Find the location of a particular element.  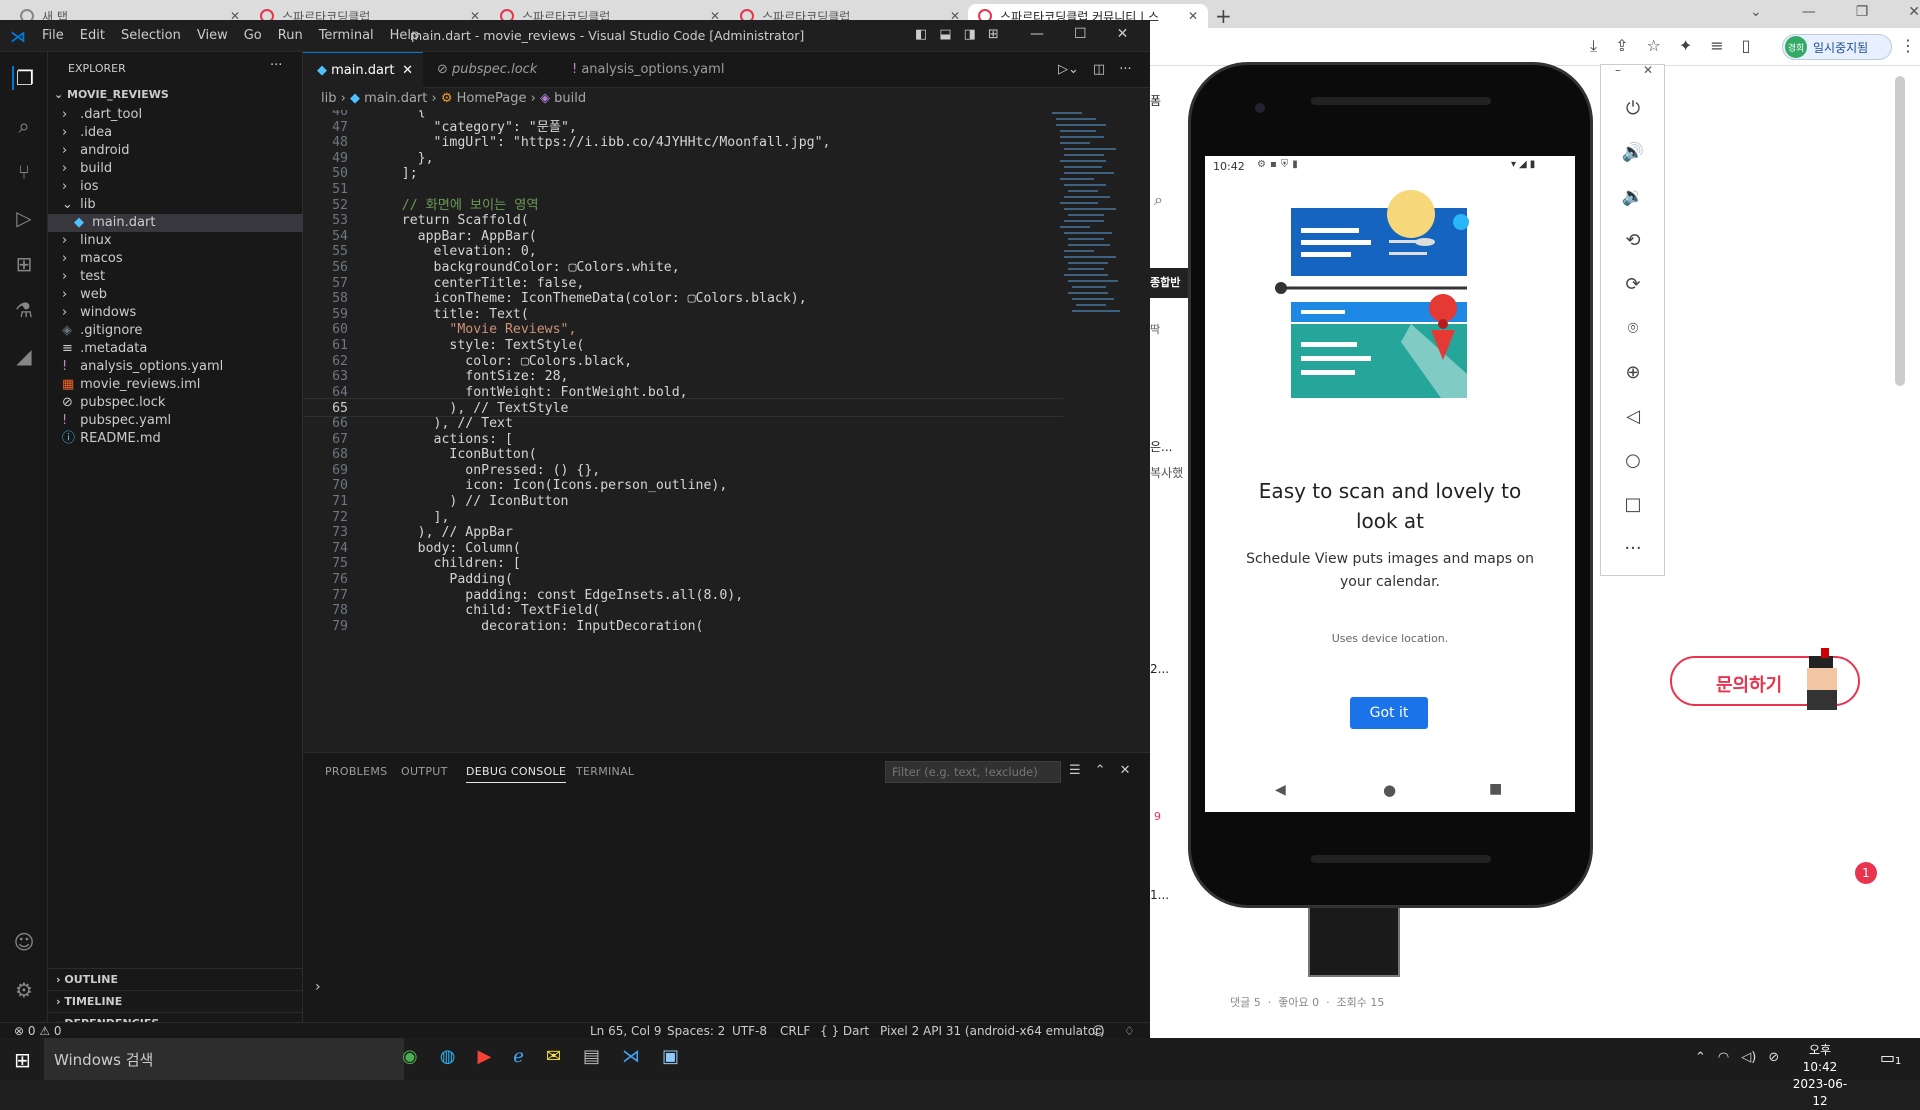

zoom-icon: ⊕ is located at coordinates (1633, 373).